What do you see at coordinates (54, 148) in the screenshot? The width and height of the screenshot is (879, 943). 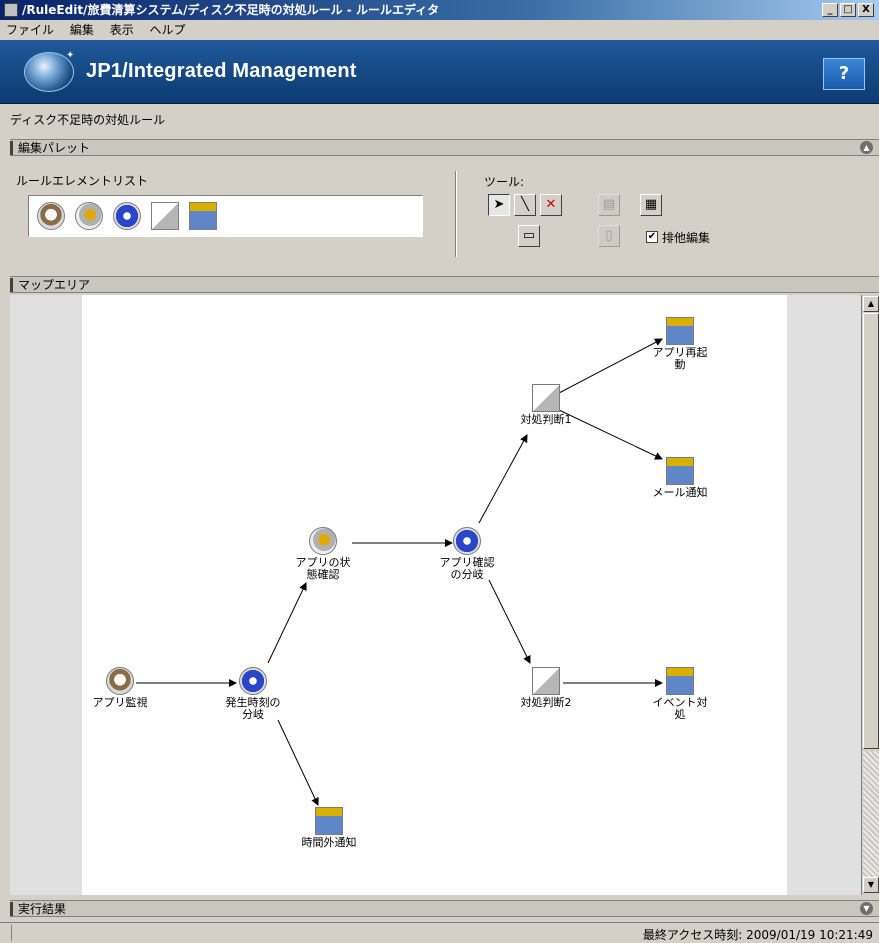 I see `palette-header-label: 編集パレット` at bounding box center [54, 148].